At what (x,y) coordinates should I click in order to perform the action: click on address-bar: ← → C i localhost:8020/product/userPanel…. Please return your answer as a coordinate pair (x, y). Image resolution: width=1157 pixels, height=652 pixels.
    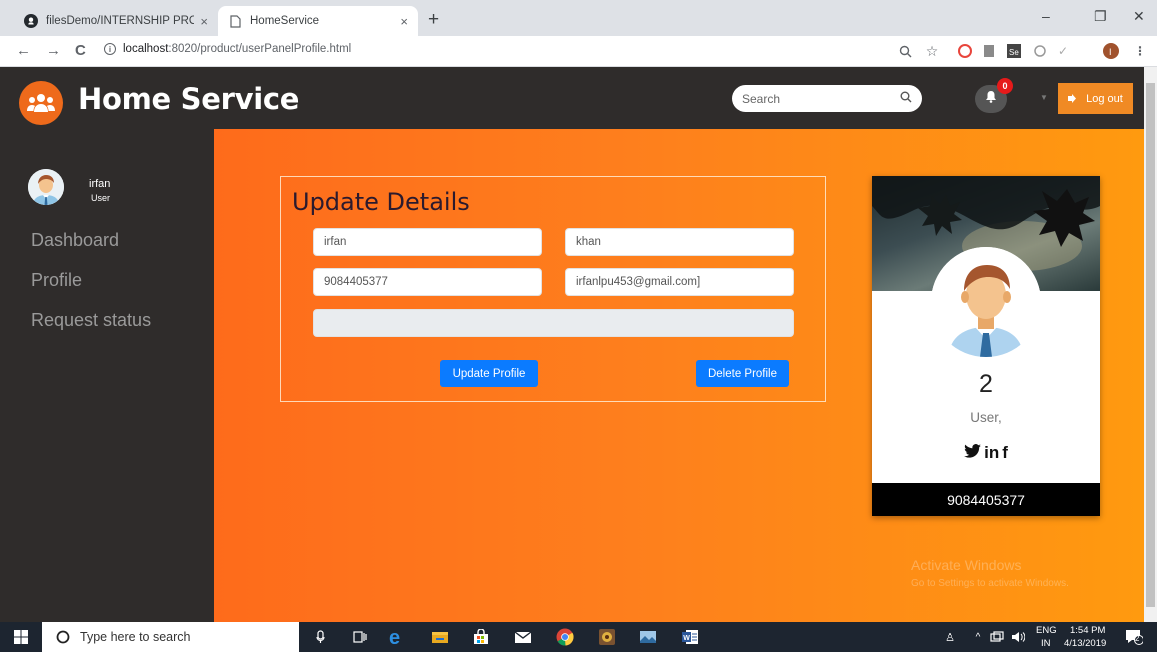
    Looking at the image, I should click on (578, 51).